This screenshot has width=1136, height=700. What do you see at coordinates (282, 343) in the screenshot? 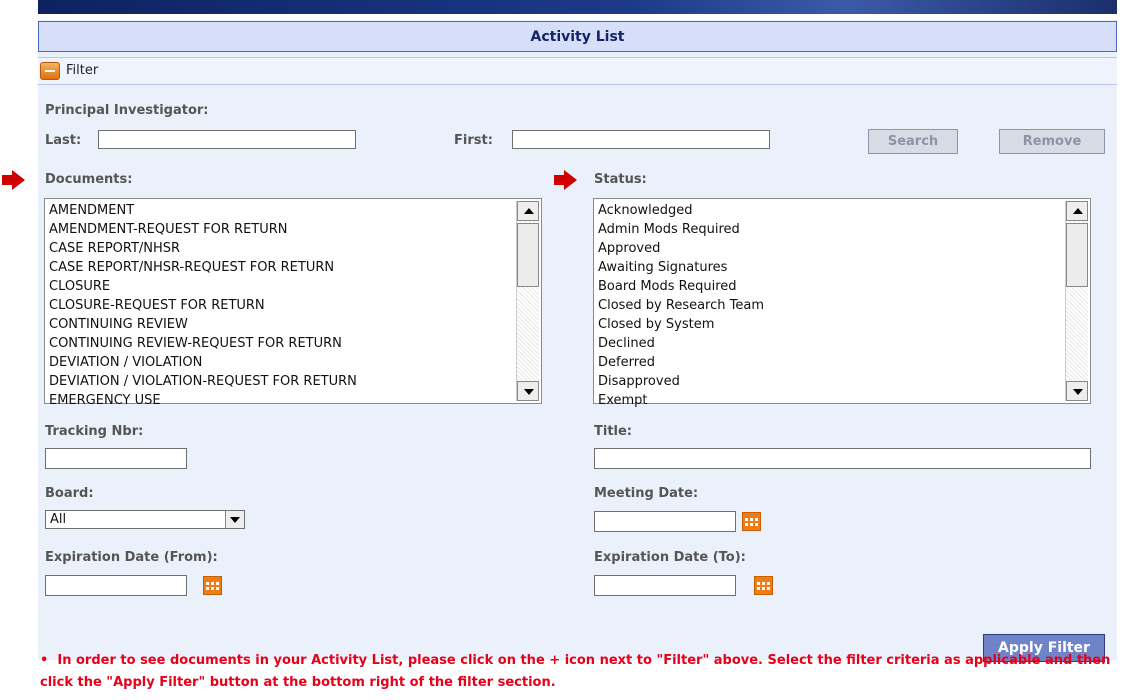
I see `list-item: CONTINUING REVIEW-REQUEST FOR RETURN` at bounding box center [282, 343].